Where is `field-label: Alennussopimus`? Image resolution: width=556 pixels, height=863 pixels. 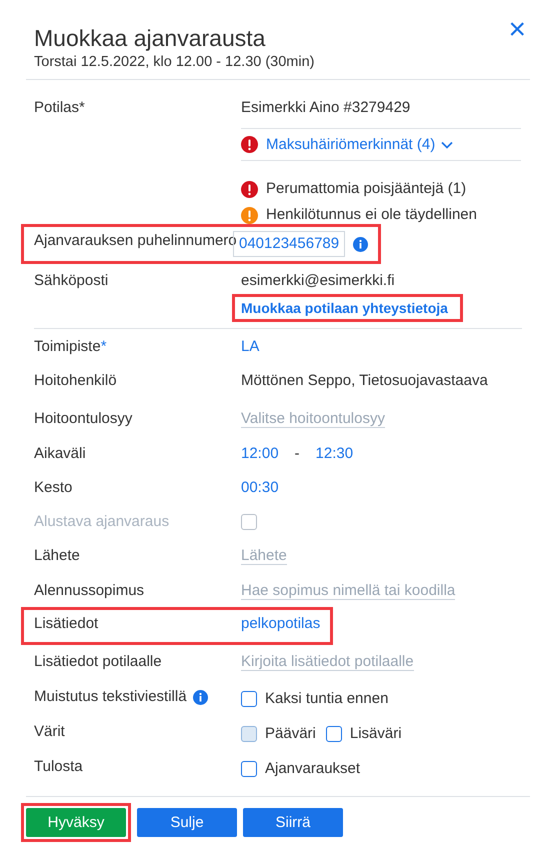
field-label: Alennussopimus is located at coordinates (89, 591).